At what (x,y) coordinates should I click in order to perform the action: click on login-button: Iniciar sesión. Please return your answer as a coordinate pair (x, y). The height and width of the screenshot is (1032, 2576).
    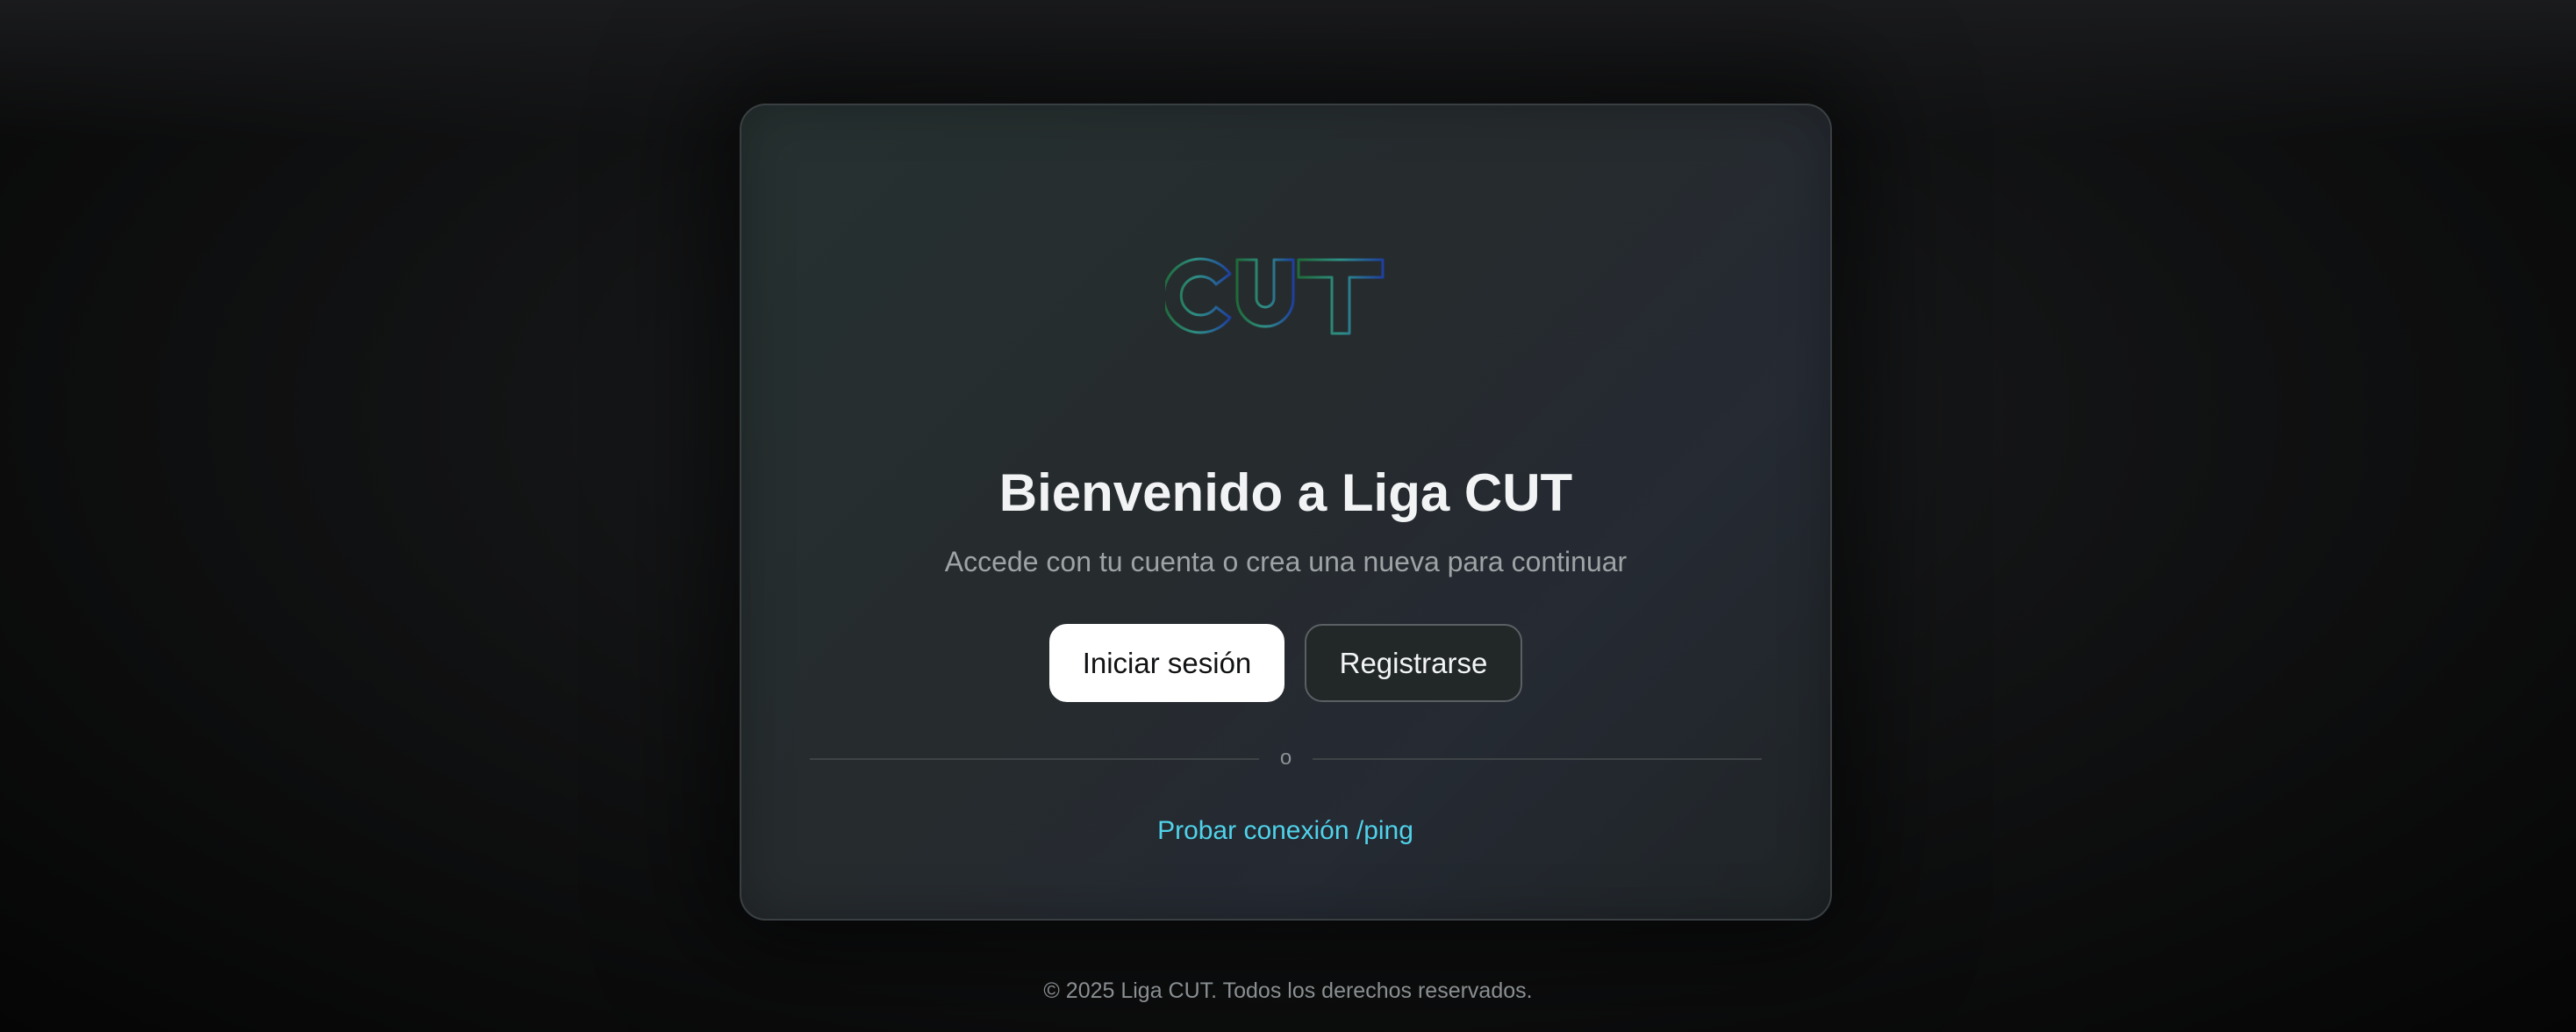
    Looking at the image, I should click on (1166, 663).